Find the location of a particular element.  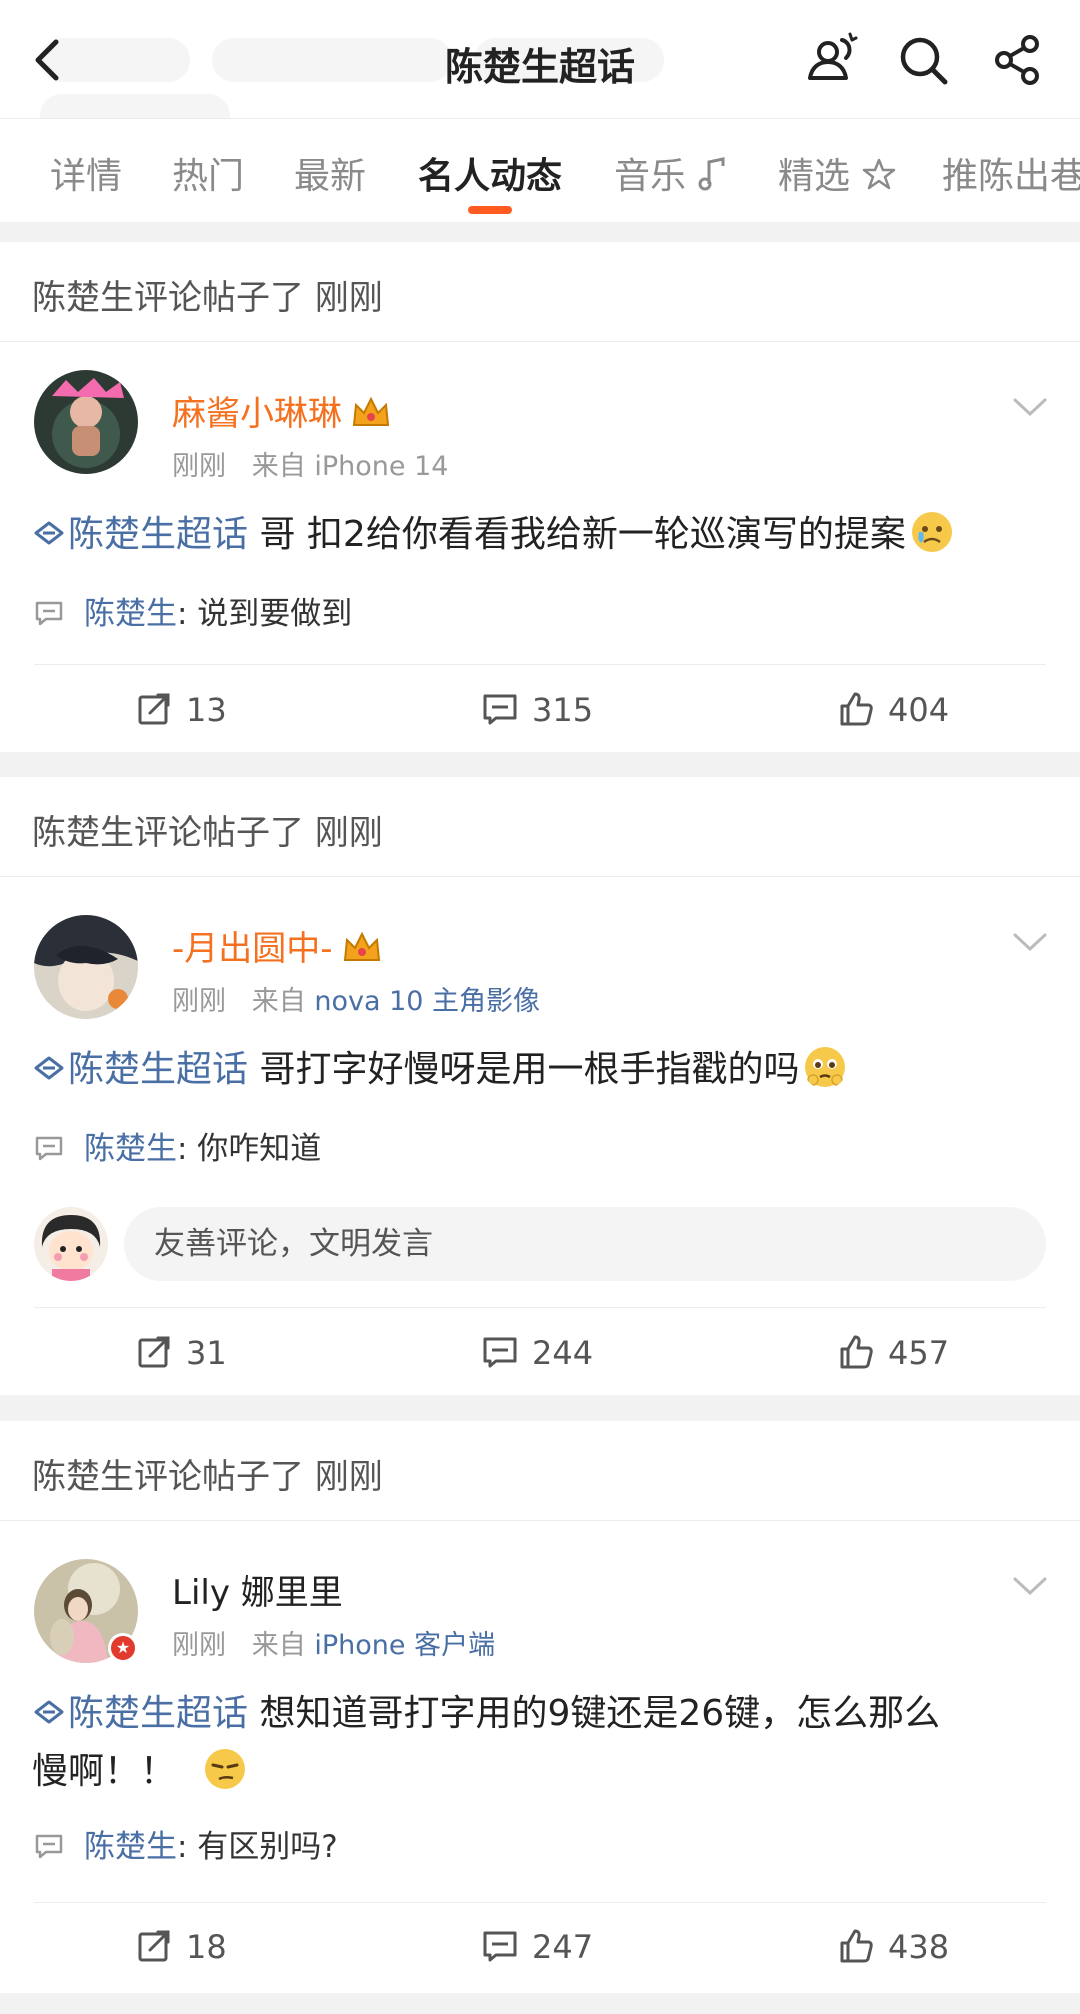

comment-count: 247 is located at coordinates (563, 1947).